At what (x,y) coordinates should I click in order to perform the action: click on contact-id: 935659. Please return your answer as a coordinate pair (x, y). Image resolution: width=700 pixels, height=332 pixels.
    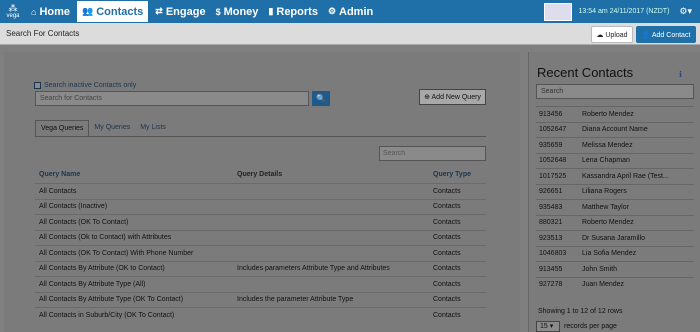
    Looking at the image, I should click on (551, 145).